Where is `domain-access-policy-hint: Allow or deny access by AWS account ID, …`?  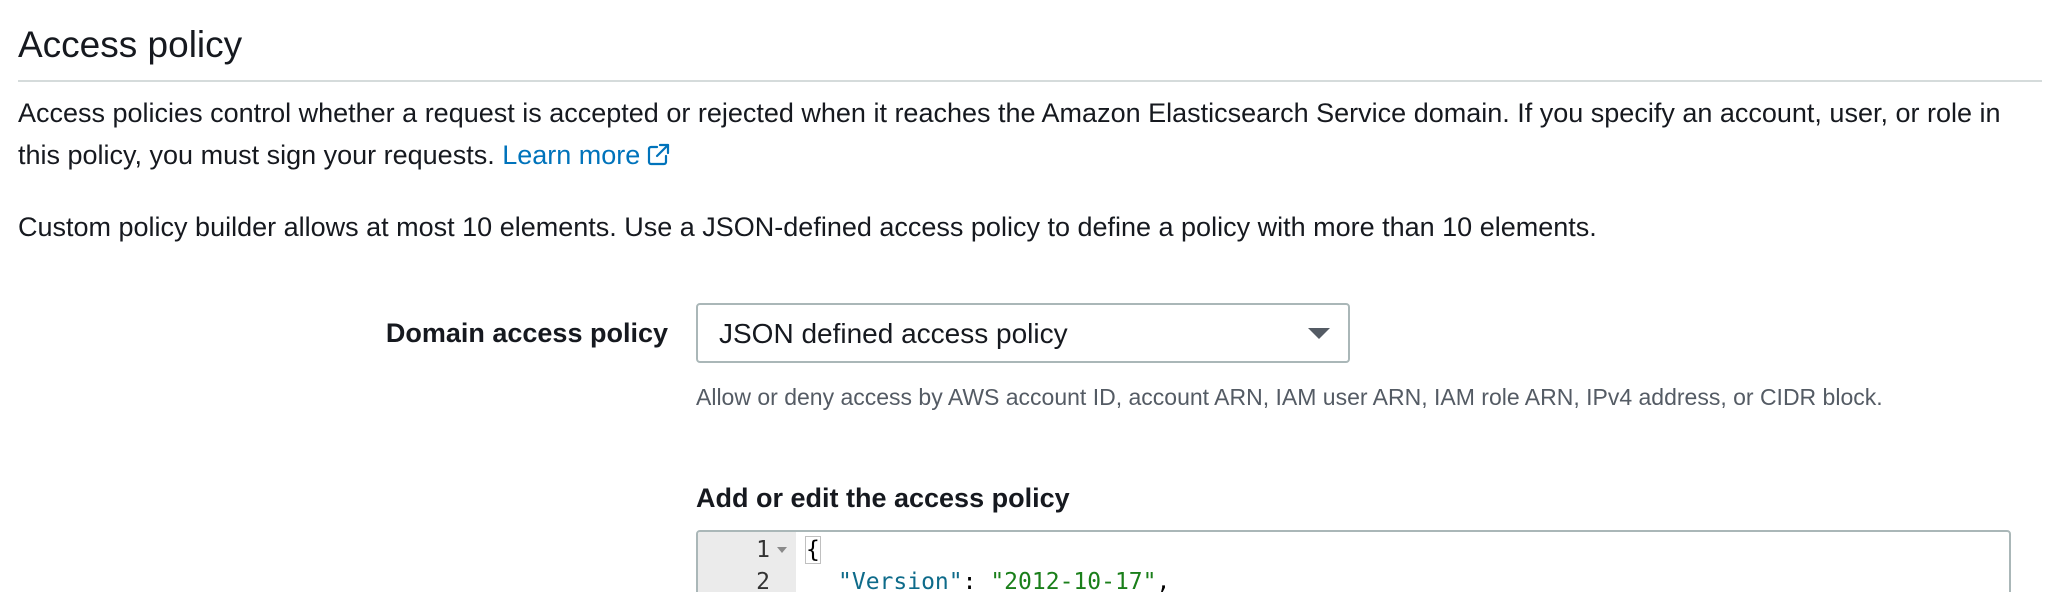
domain-access-policy-hint: Allow or deny access by AWS account ID, … is located at coordinates (1289, 397).